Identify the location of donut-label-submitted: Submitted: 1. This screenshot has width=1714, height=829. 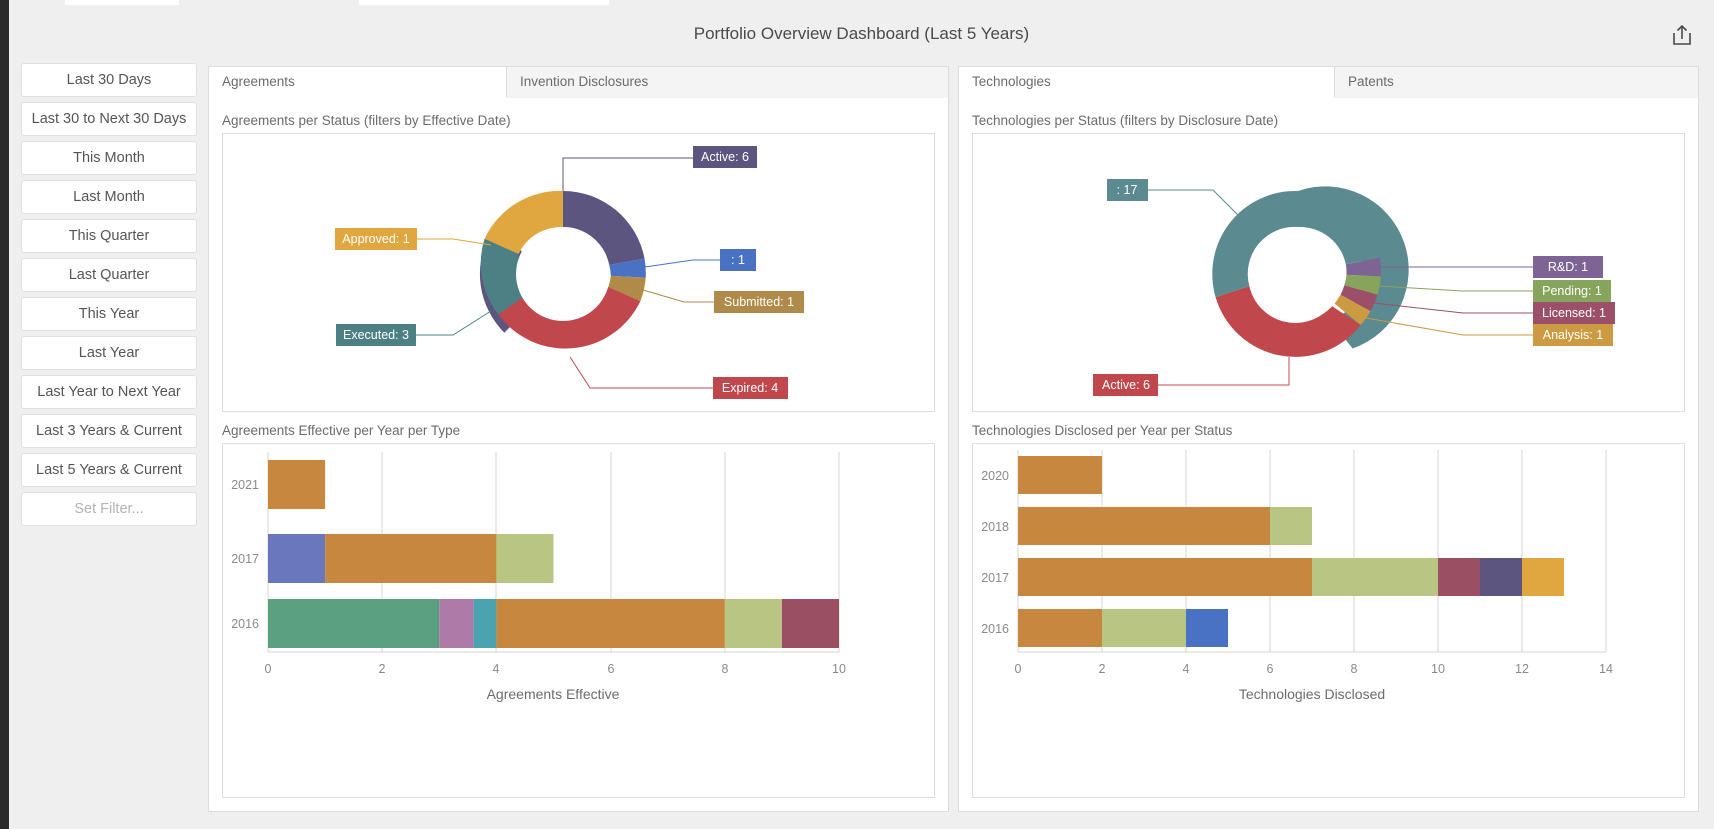
(759, 302).